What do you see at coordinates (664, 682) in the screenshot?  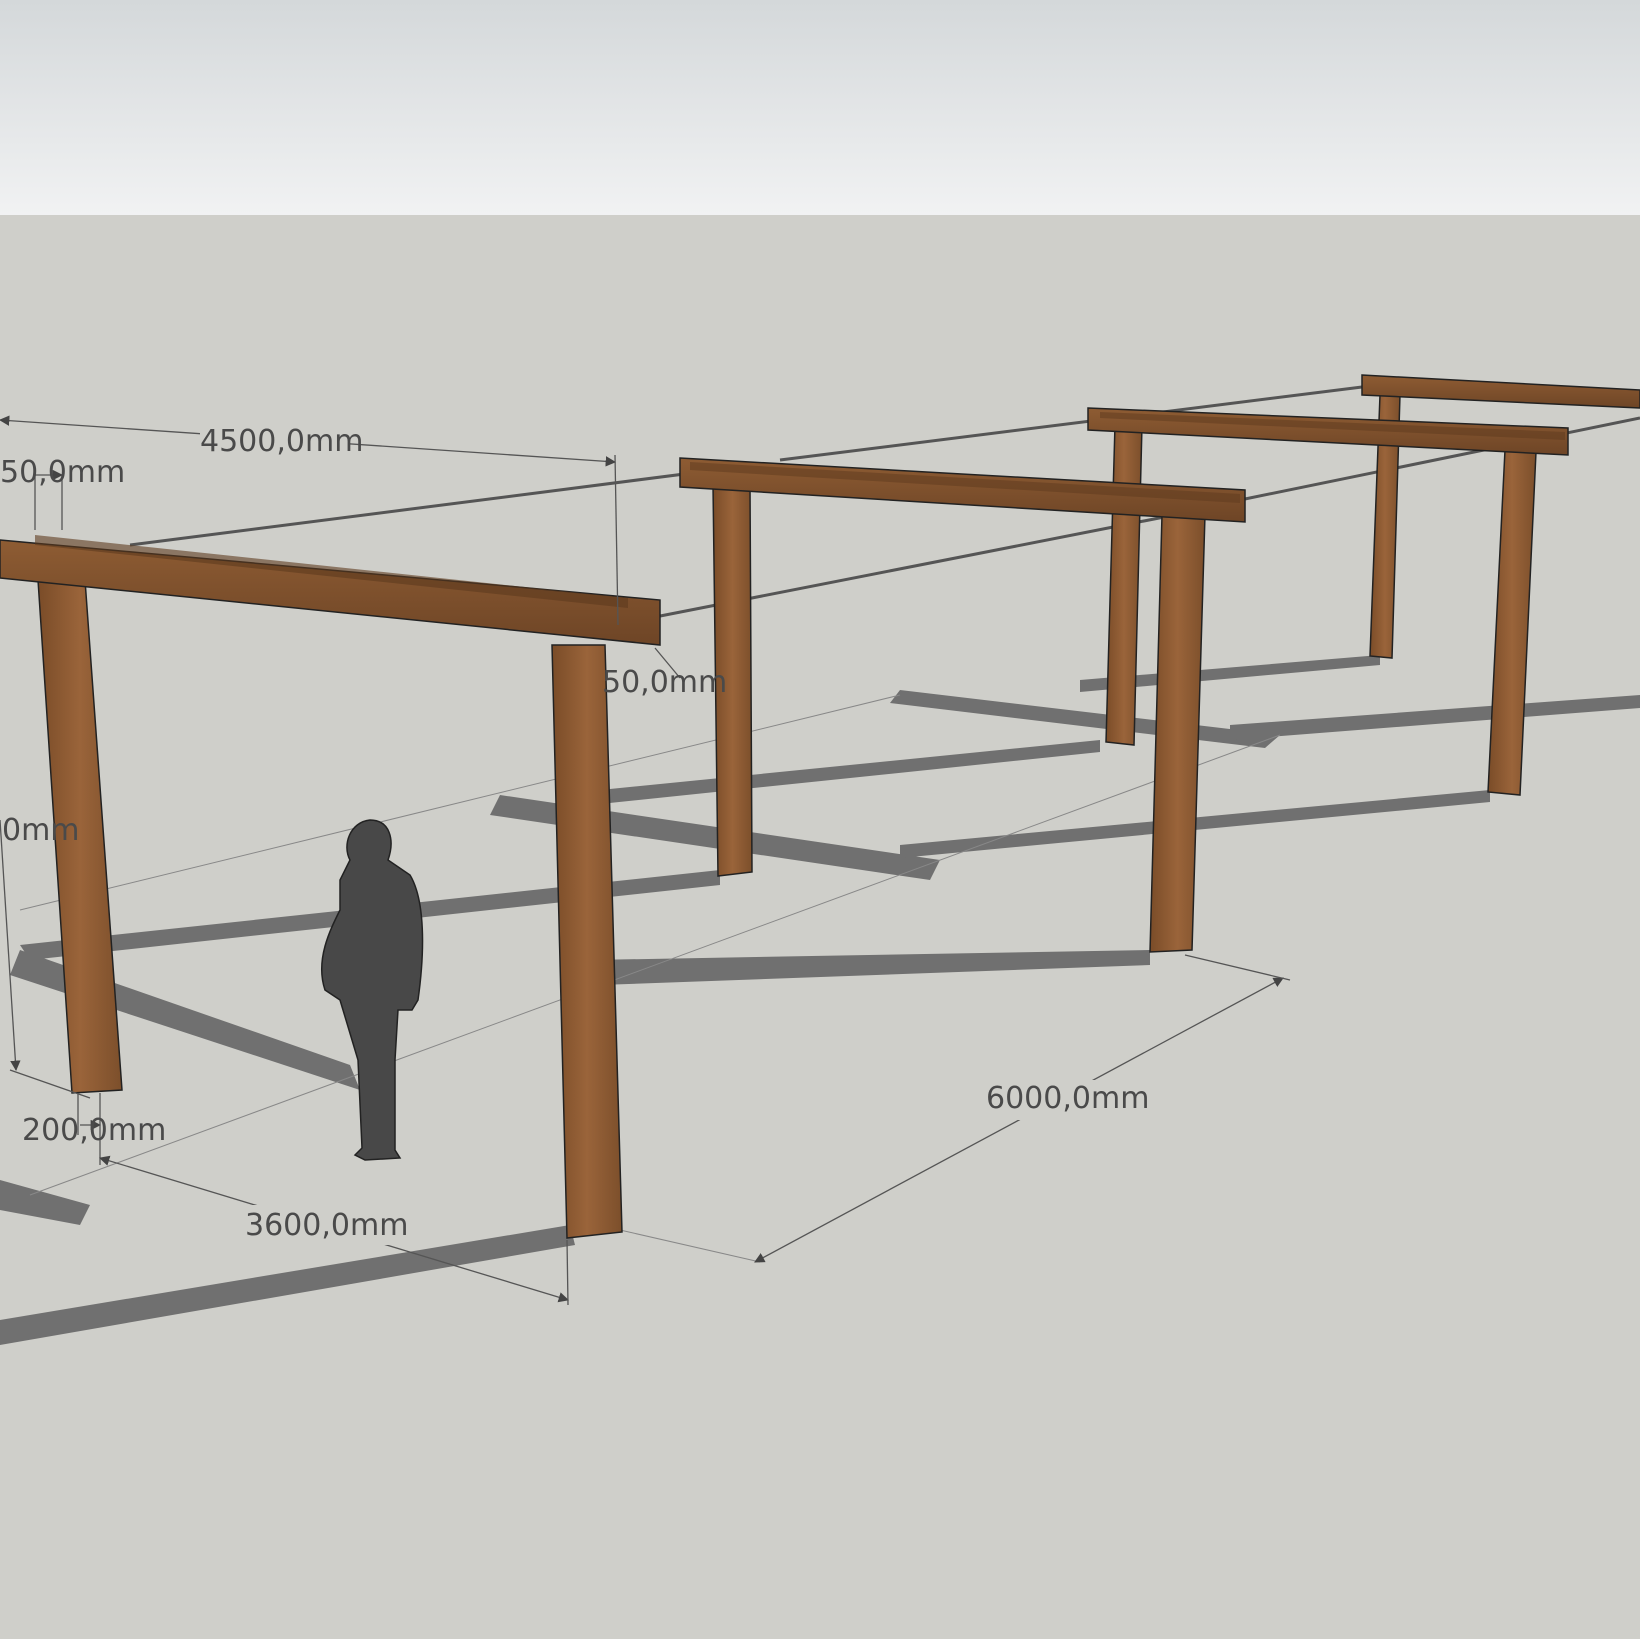 I see `dim-label-50-front: 50,0mm` at bounding box center [664, 682].